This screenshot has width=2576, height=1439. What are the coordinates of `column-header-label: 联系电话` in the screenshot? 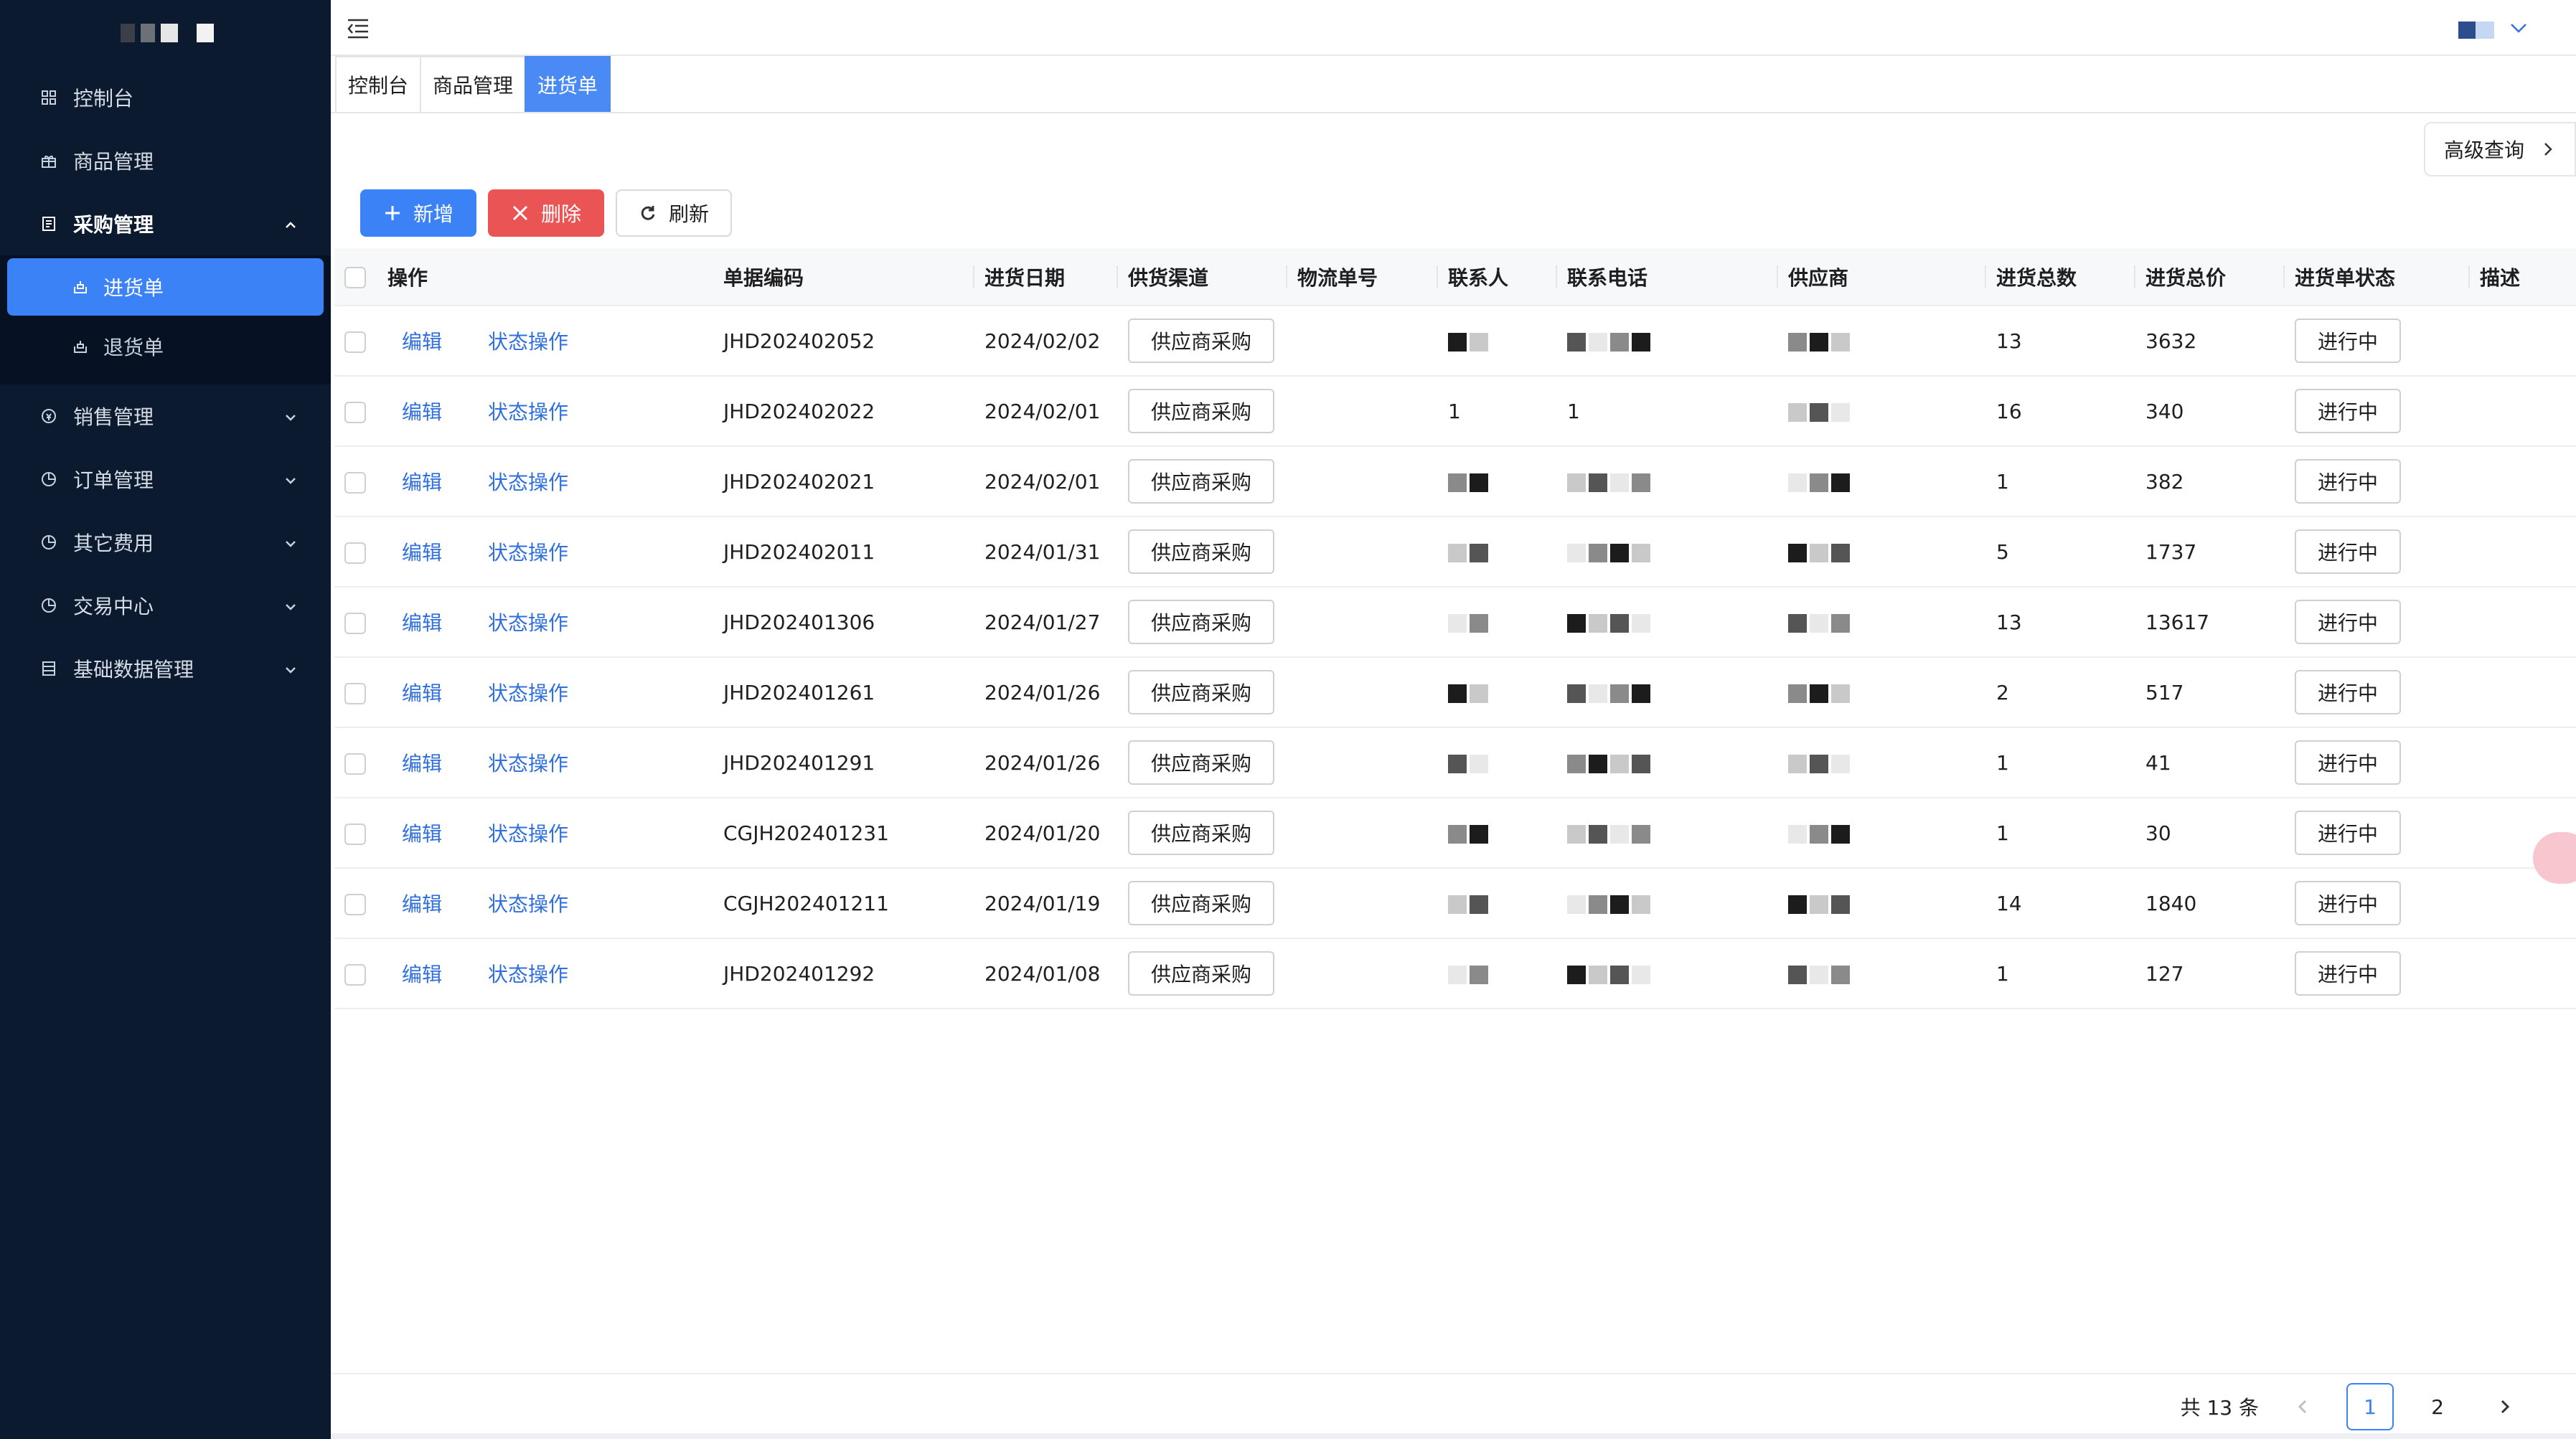 It's located at (1607, 277).